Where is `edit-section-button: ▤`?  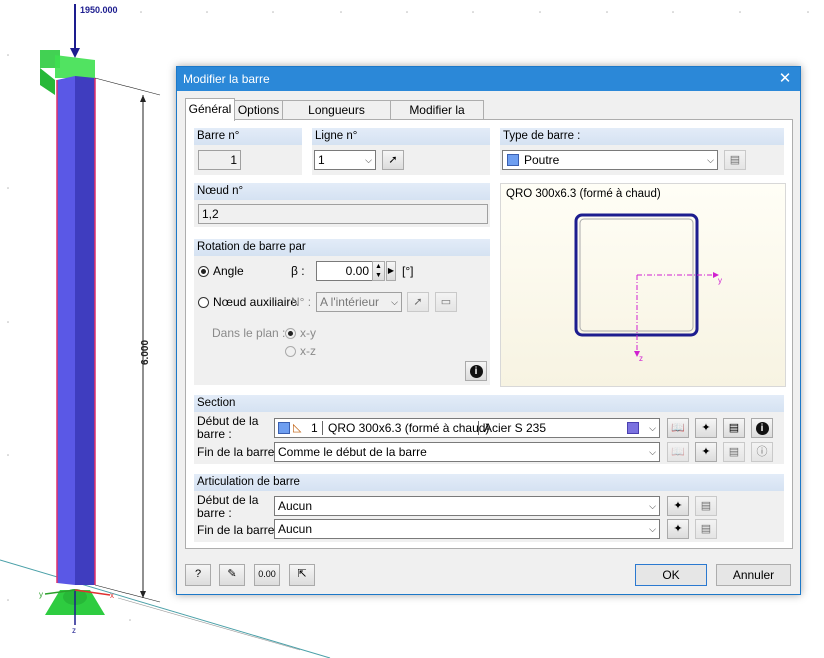 edit-section-button: ▤ is located at coordinates (734, 428).